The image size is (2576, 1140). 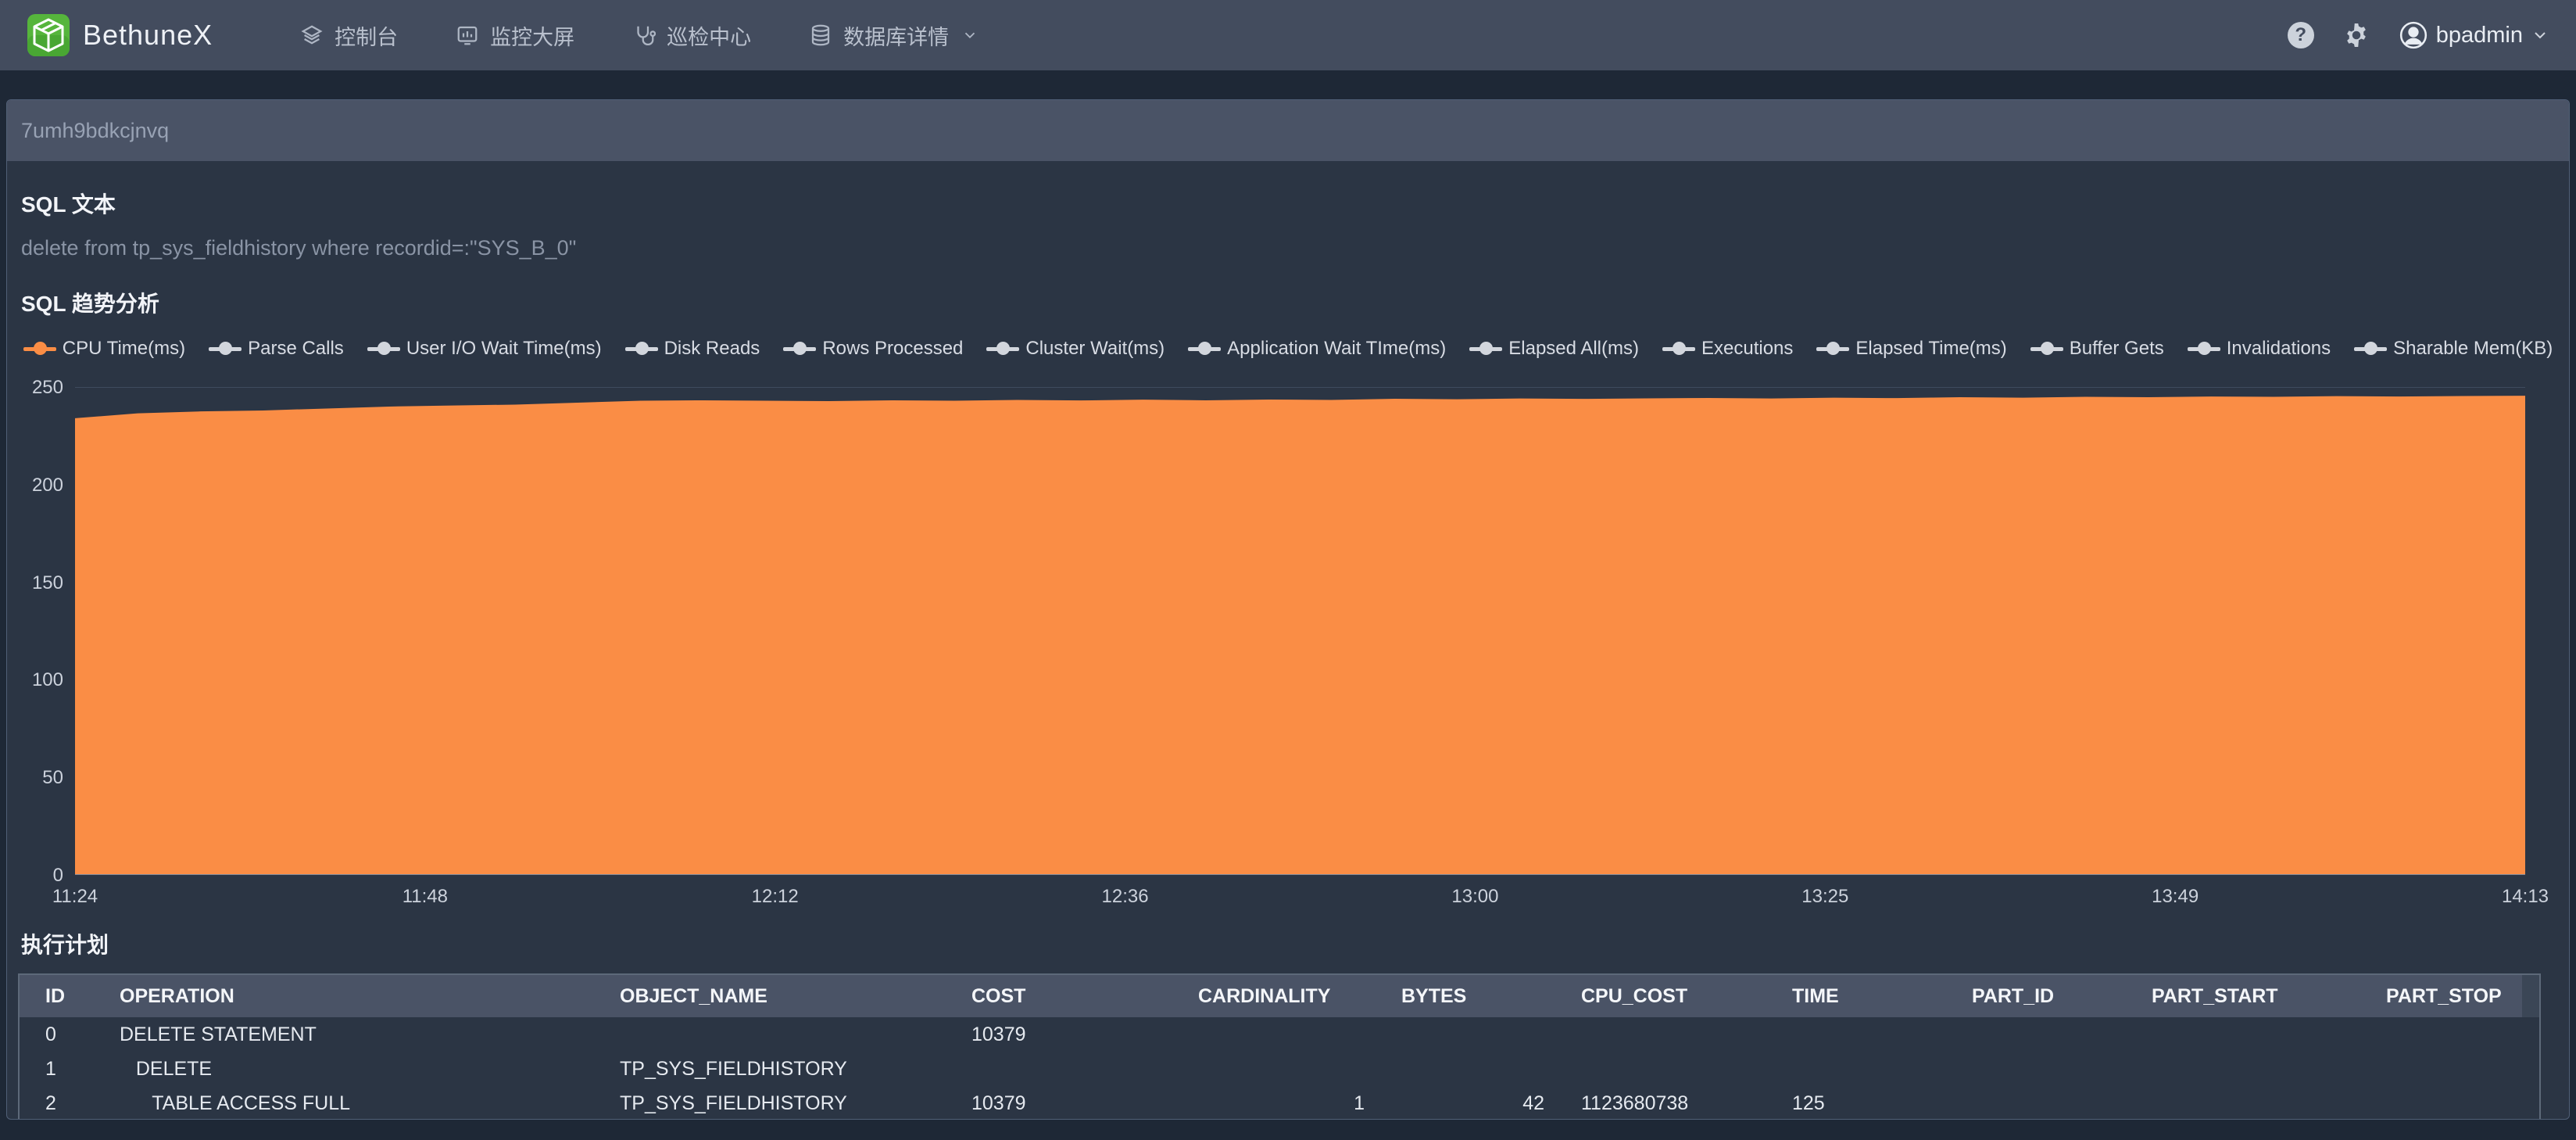 I want to click on nav-item-label: 巡检中心, so click(x=709, y=37).